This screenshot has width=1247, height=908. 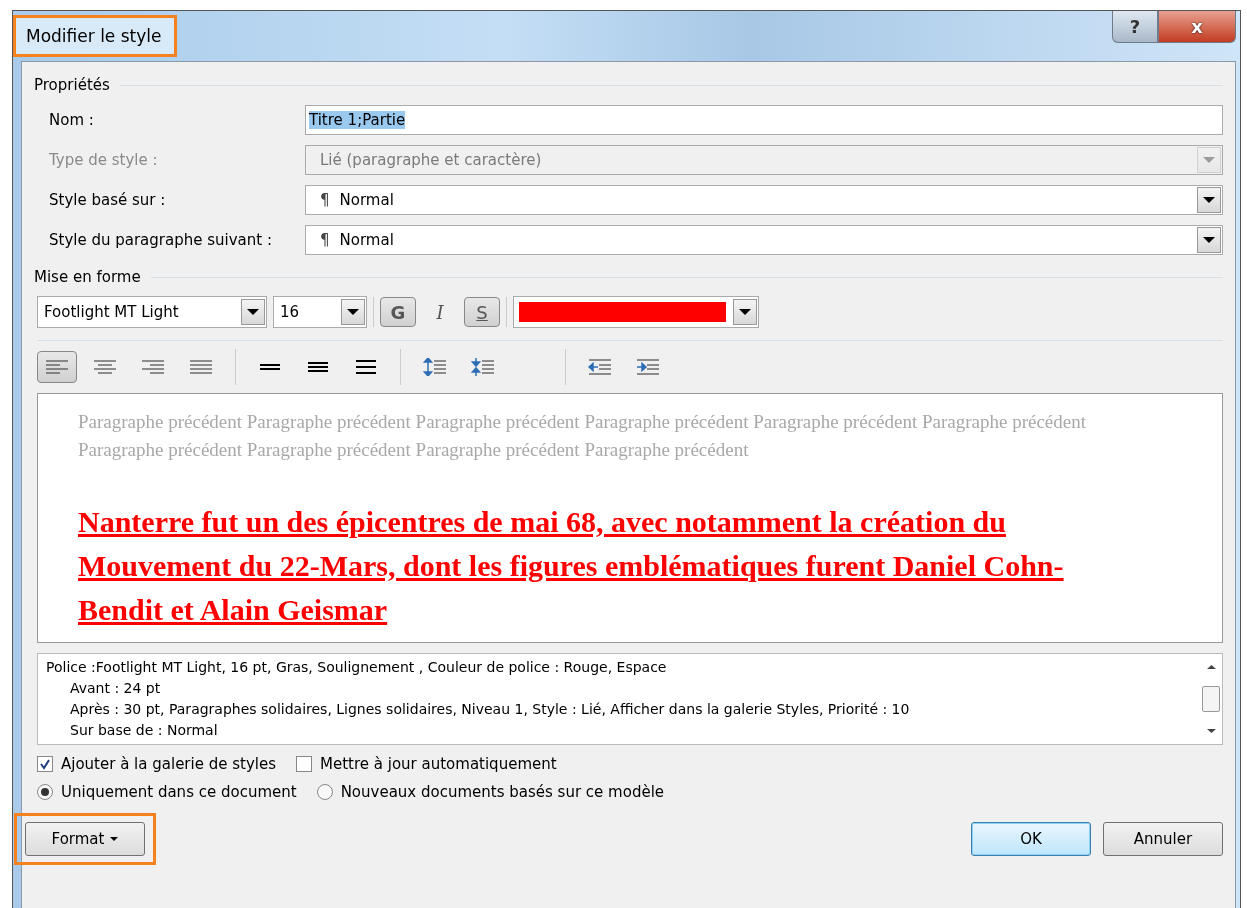 I want to click on align-left-button, so click(x=57, y=367).